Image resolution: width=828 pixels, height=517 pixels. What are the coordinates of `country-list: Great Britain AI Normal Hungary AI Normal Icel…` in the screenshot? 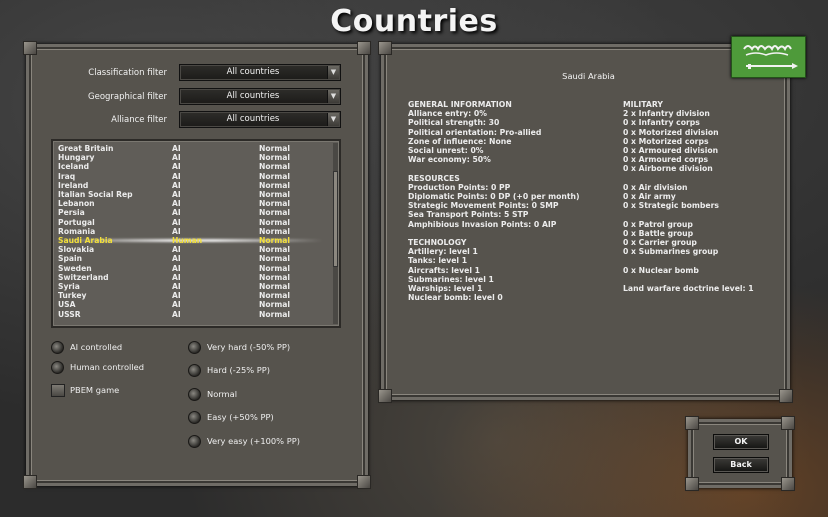 It's located at (196, 233).